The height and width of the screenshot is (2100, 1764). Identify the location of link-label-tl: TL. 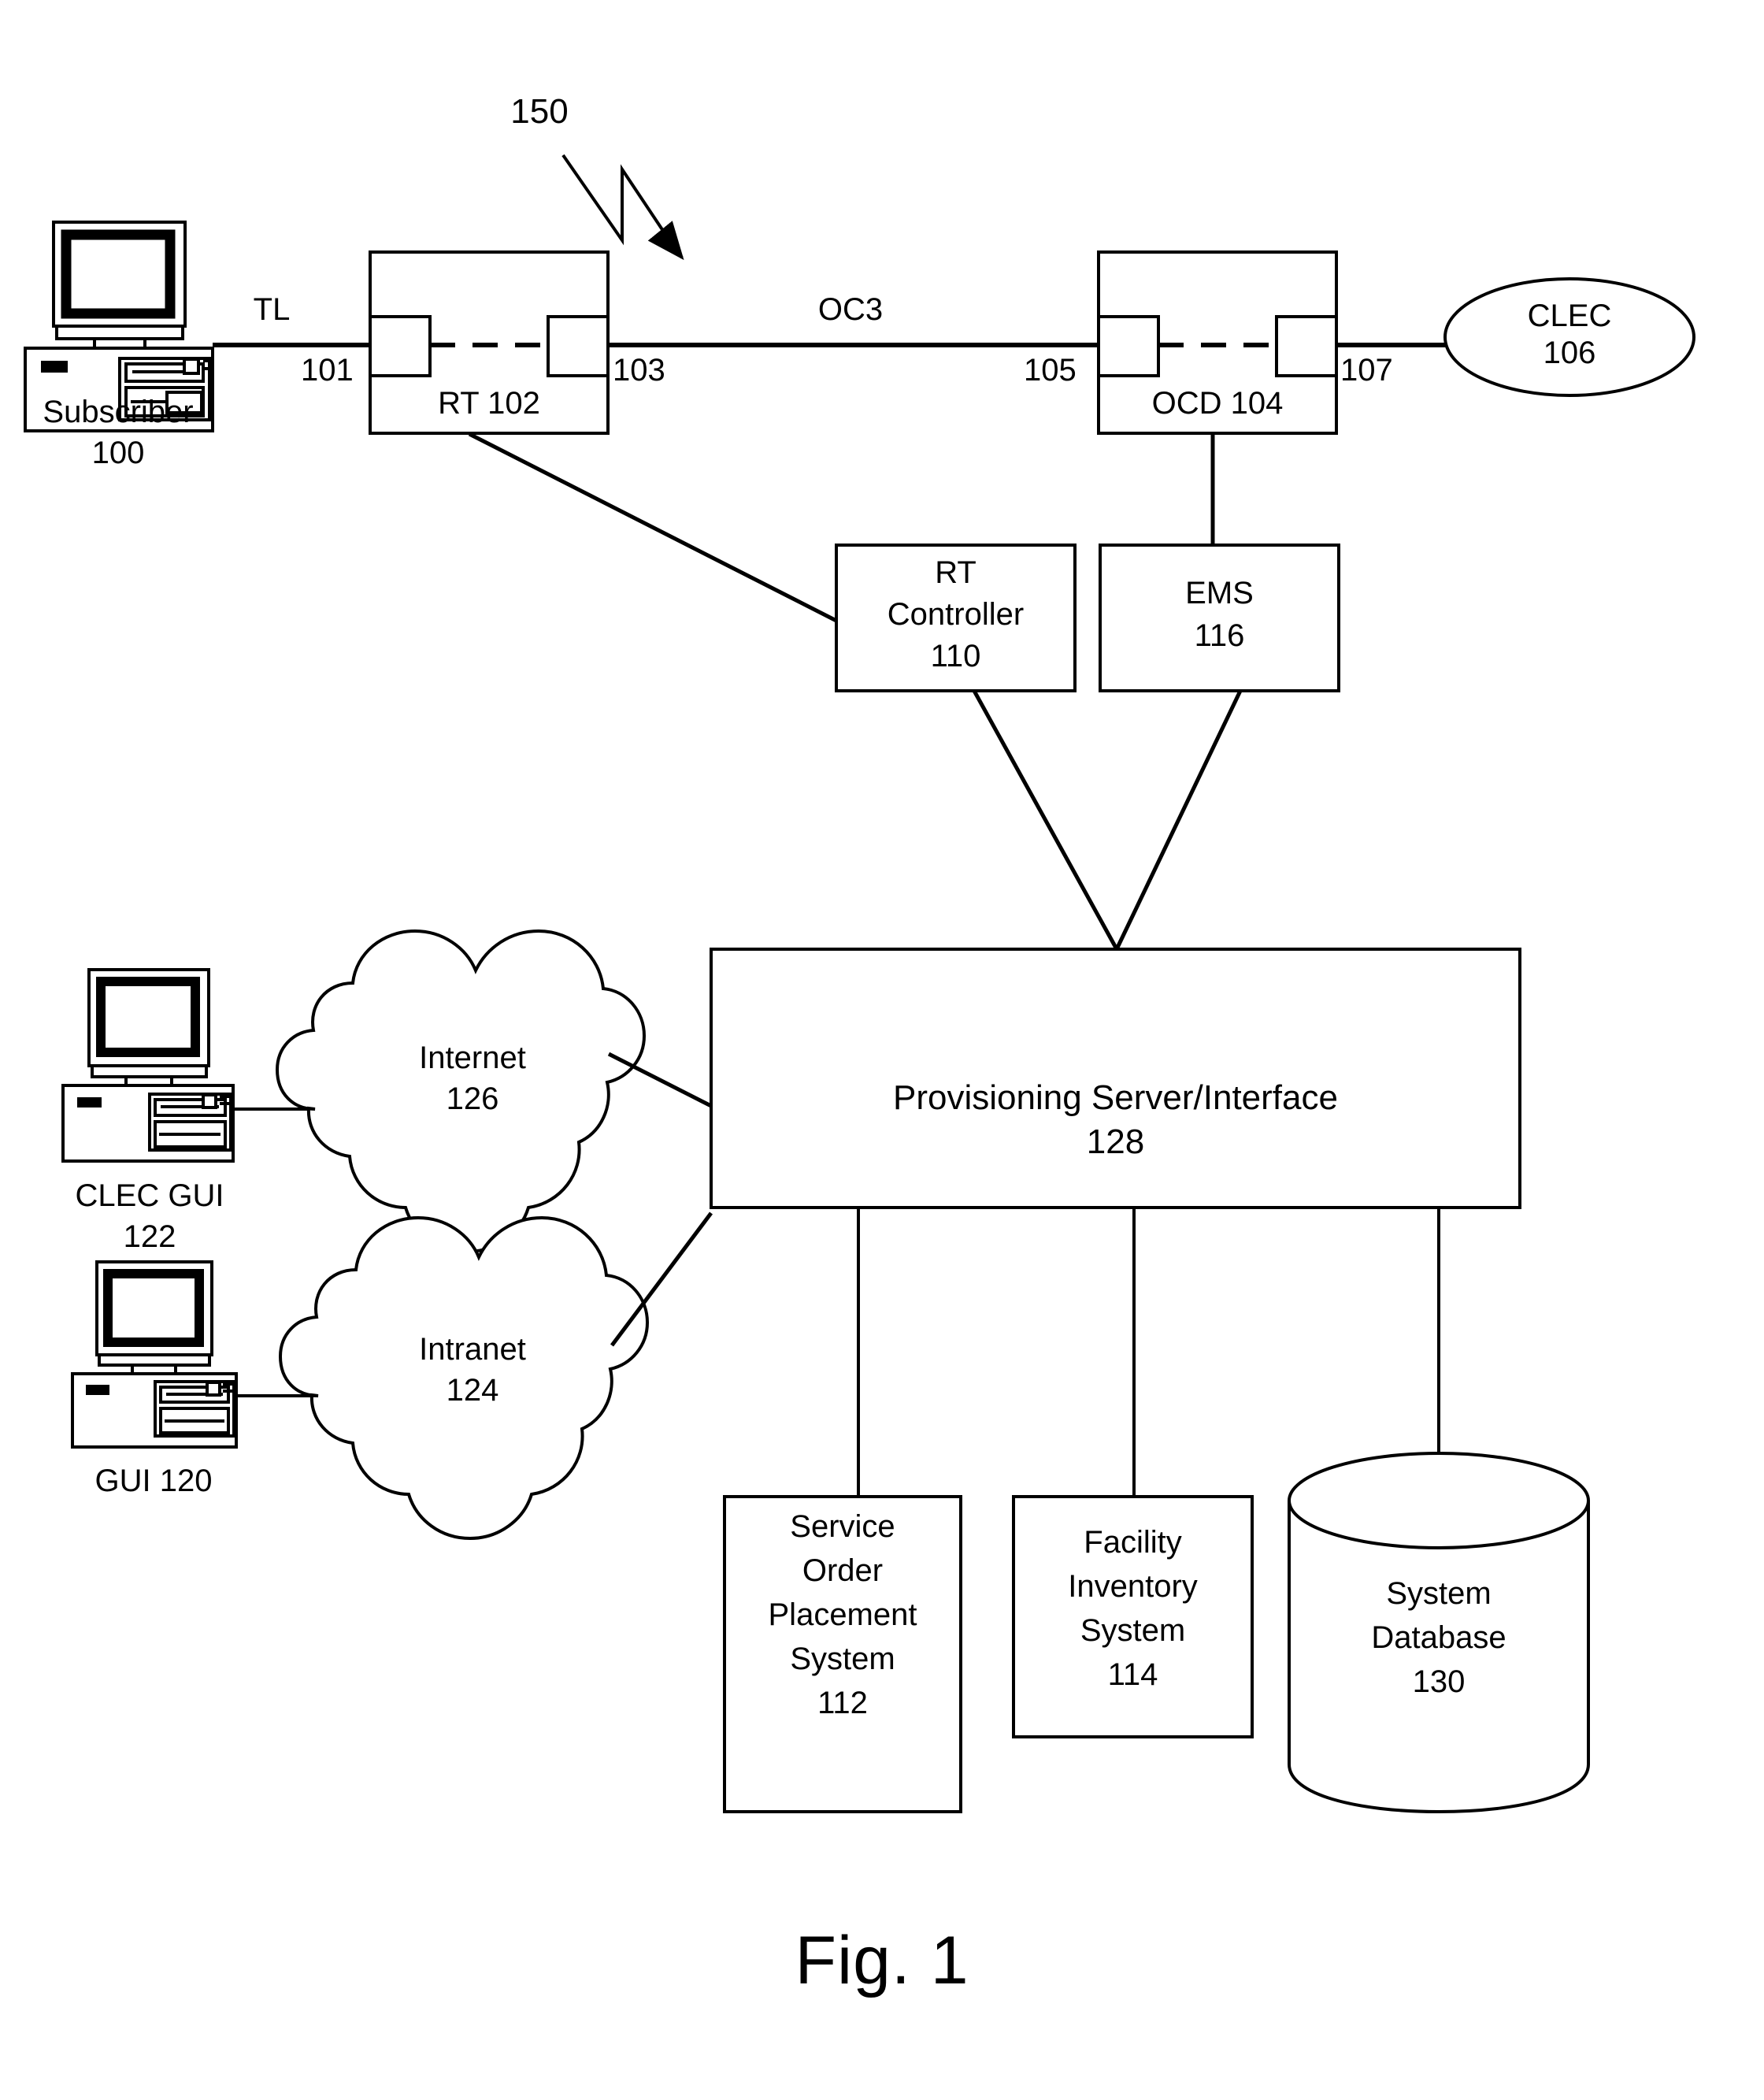
(272, 309).